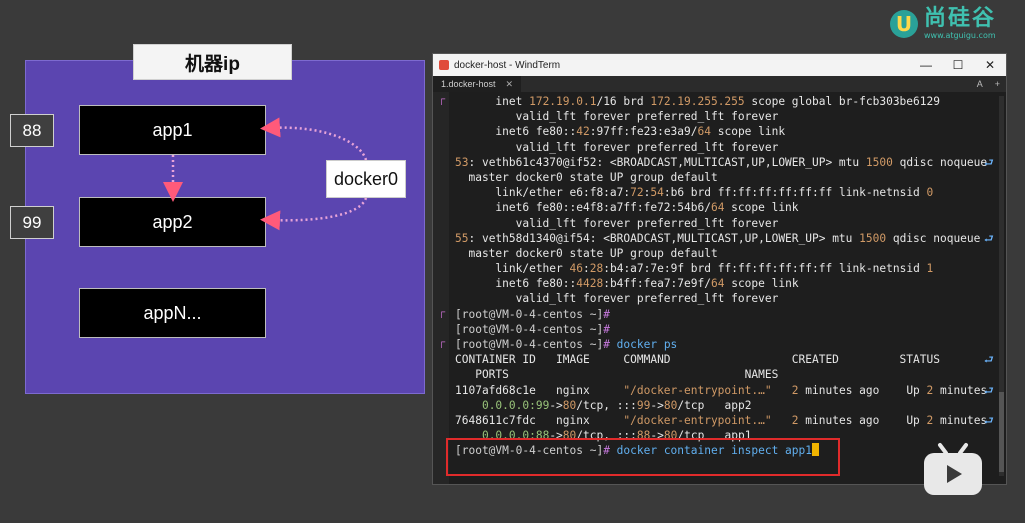 This screenshot has width=1025, height=523. I want to click on terminal-line: PORTS NAMES, so click(724, 374).